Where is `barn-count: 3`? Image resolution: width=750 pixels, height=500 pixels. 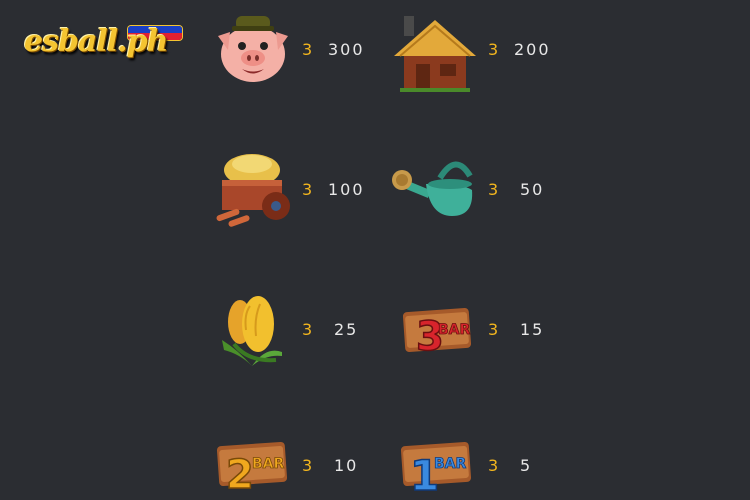
barn-count: 3 is located at coordinates (494, 49).